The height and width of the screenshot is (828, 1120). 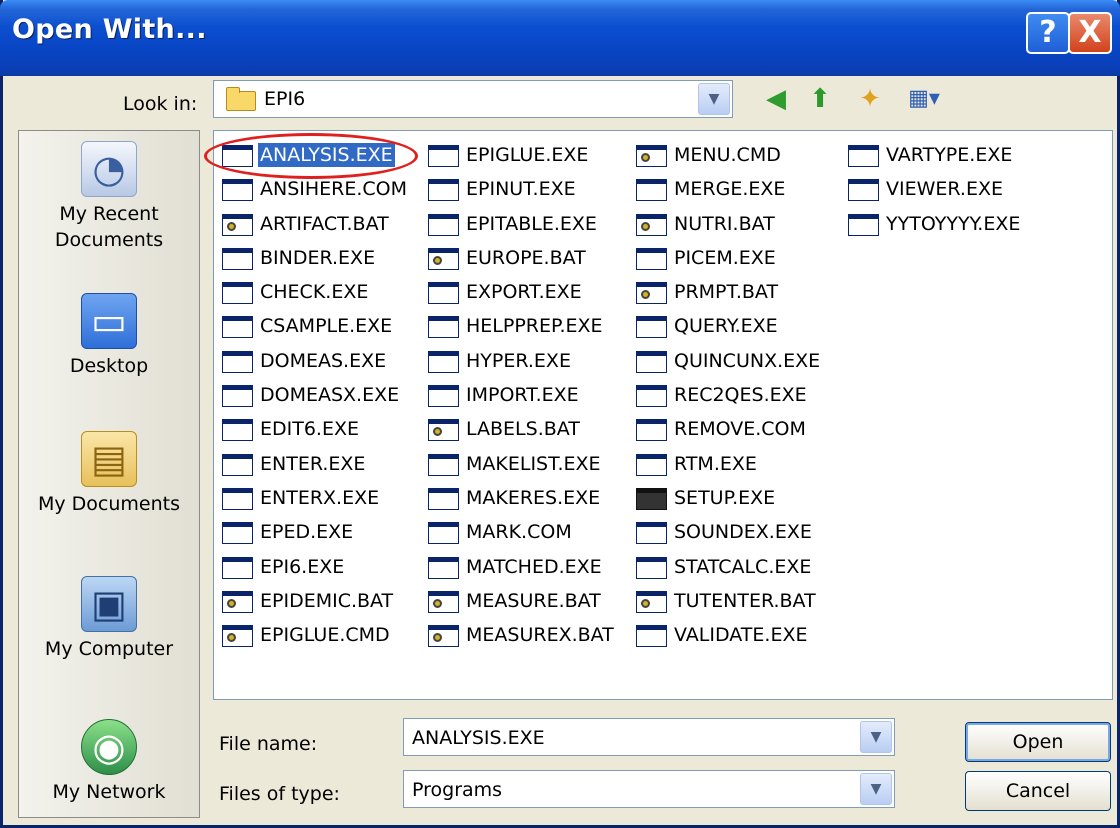 What do you see at coordinates (747, 360) in the screenshot?
I see `file-name: QUINCUNX.EXE` at bounding box center [747, 360].